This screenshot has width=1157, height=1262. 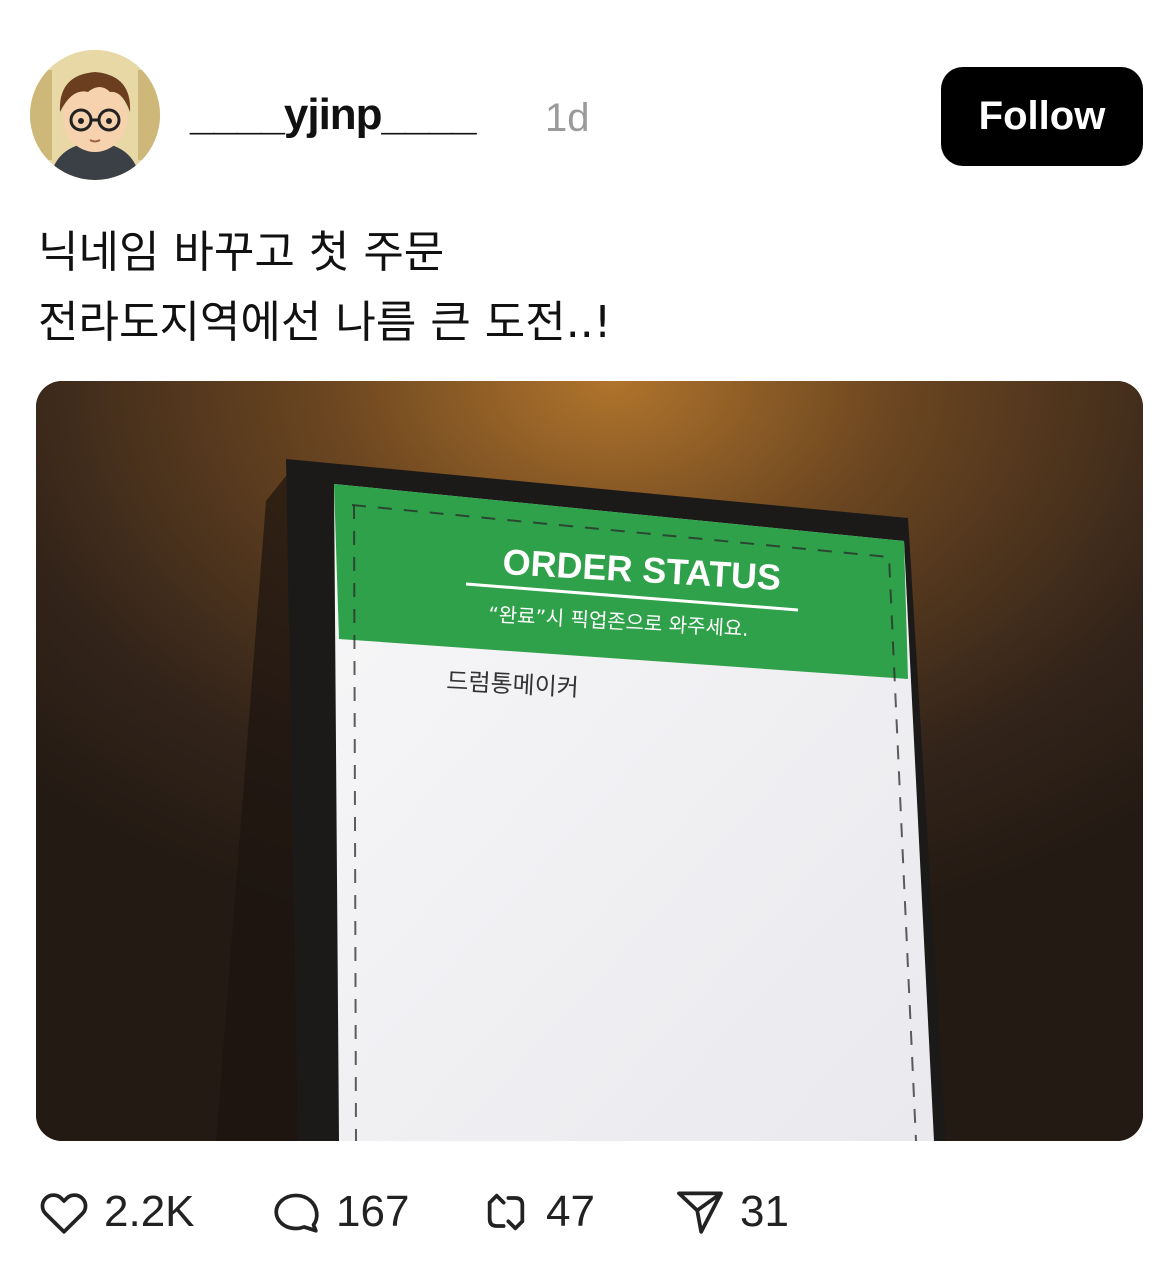 What do you see at coordinates (764, 1211) in the screenshot?
I see `share-count: 31` at bounding box center [764, 1211].